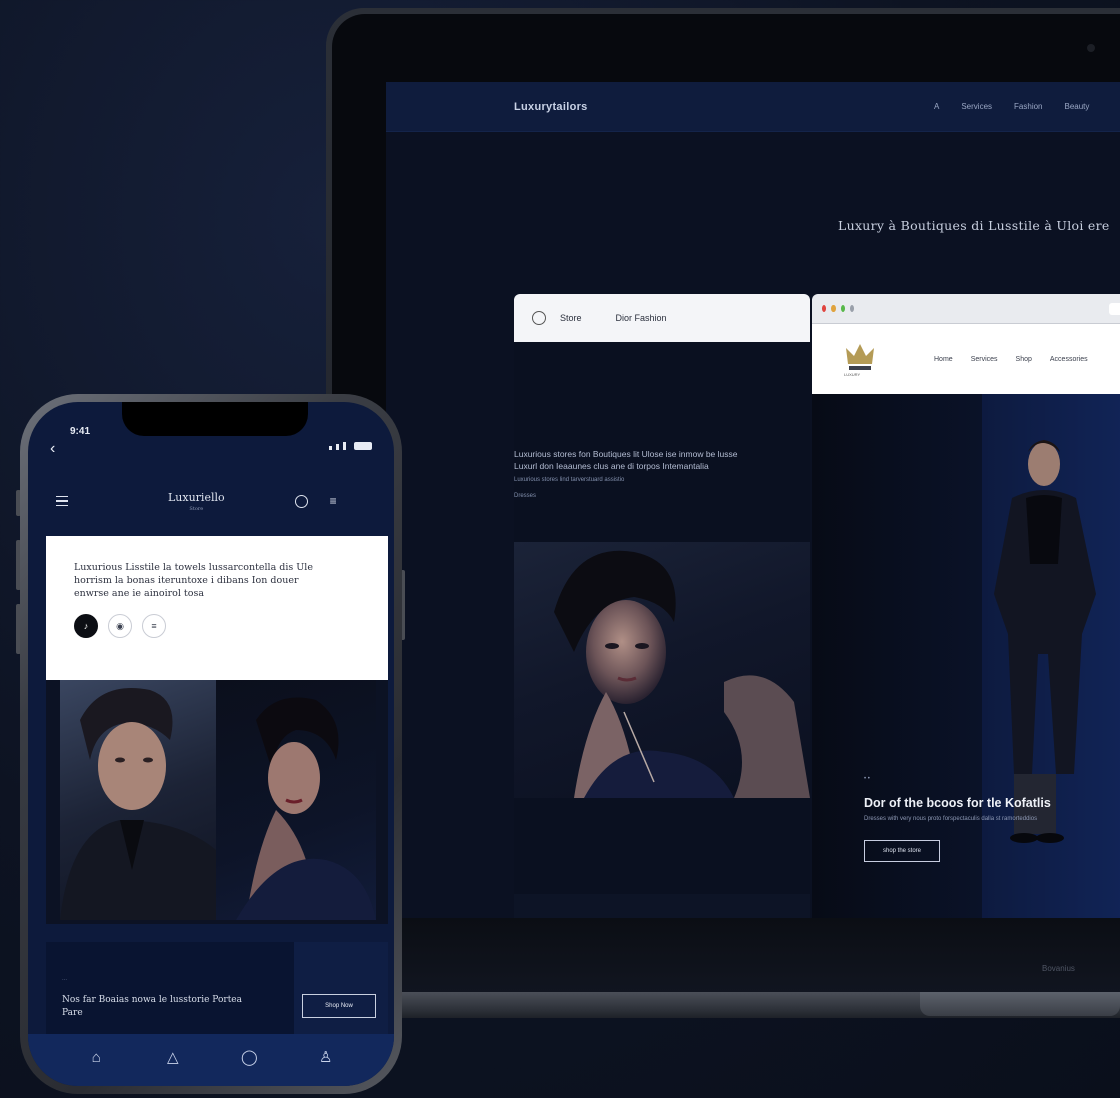  I want to click on boutique-nav-link: Services, so click(984, 359).